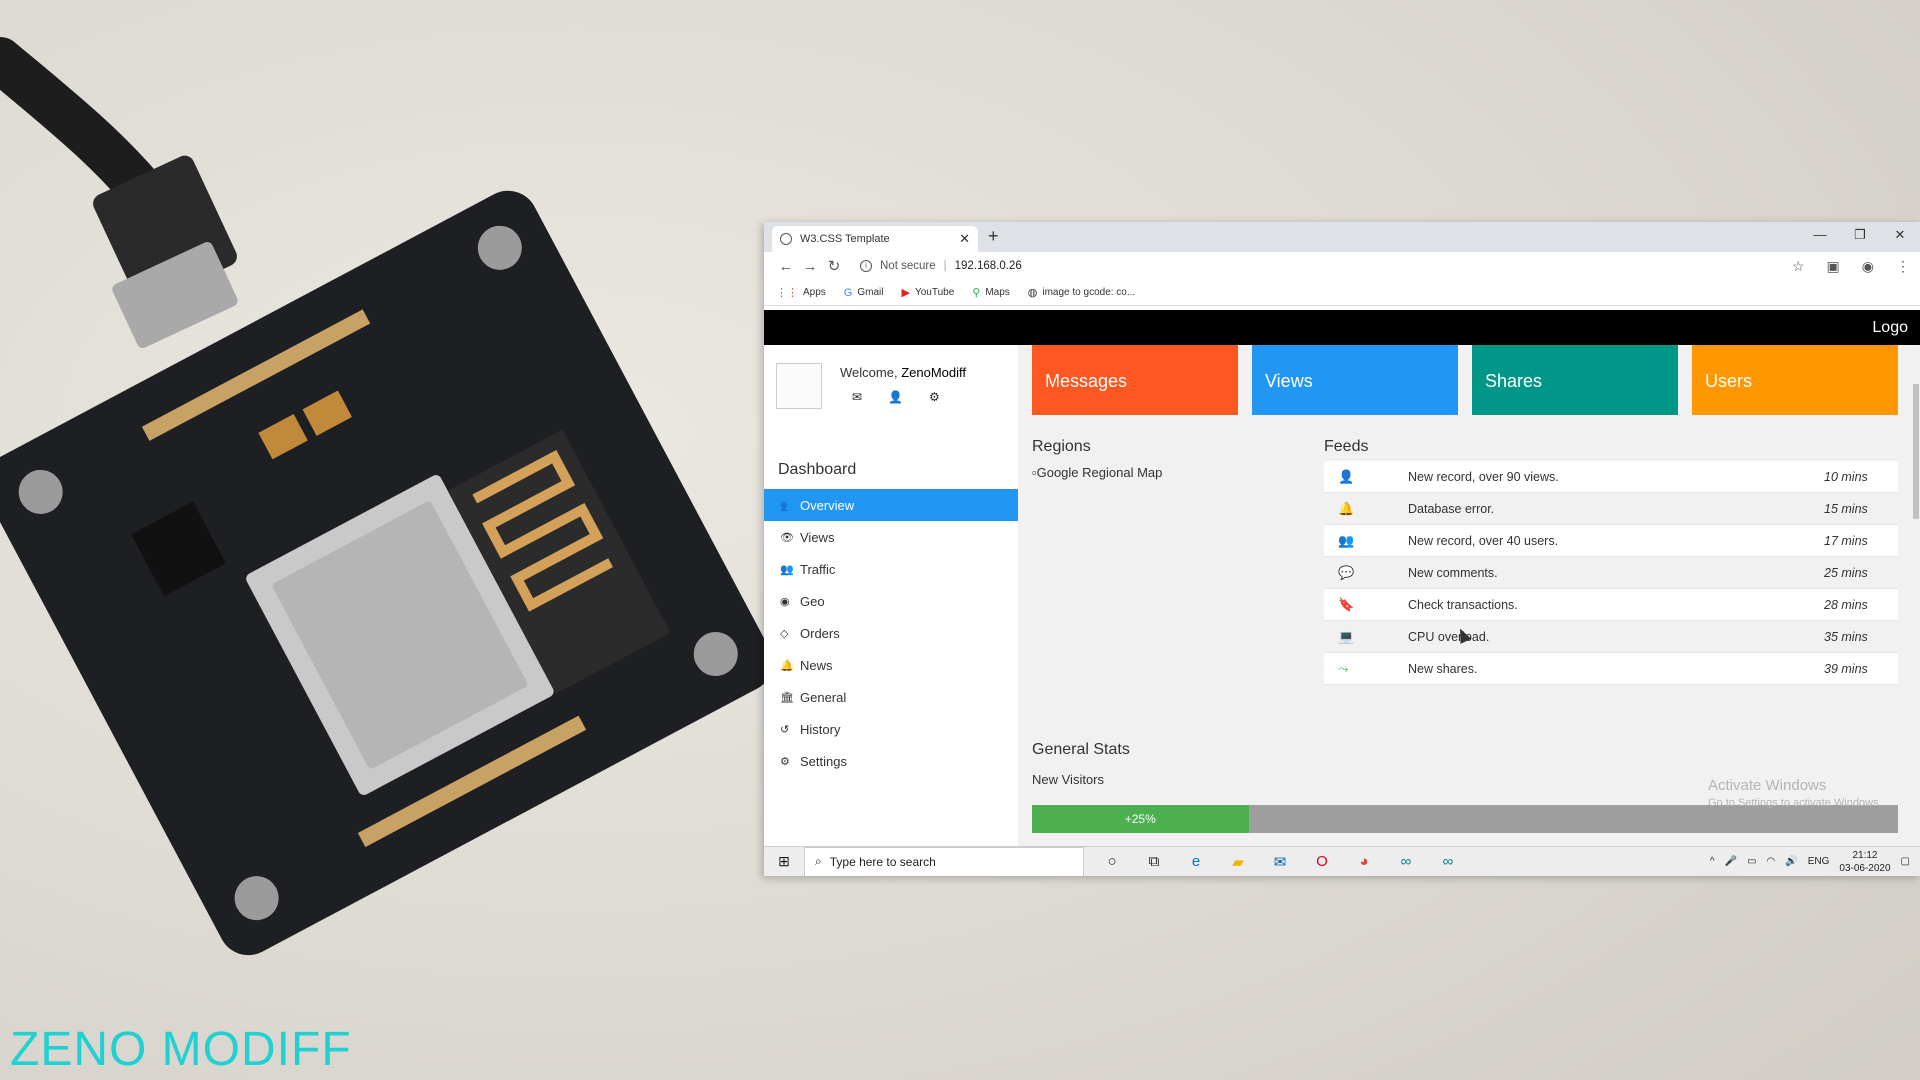  What do you see at coordinates (784, 861) in the screenshot?
I see `windows-start-icon: ⊞` at bounding box center [784, 861].